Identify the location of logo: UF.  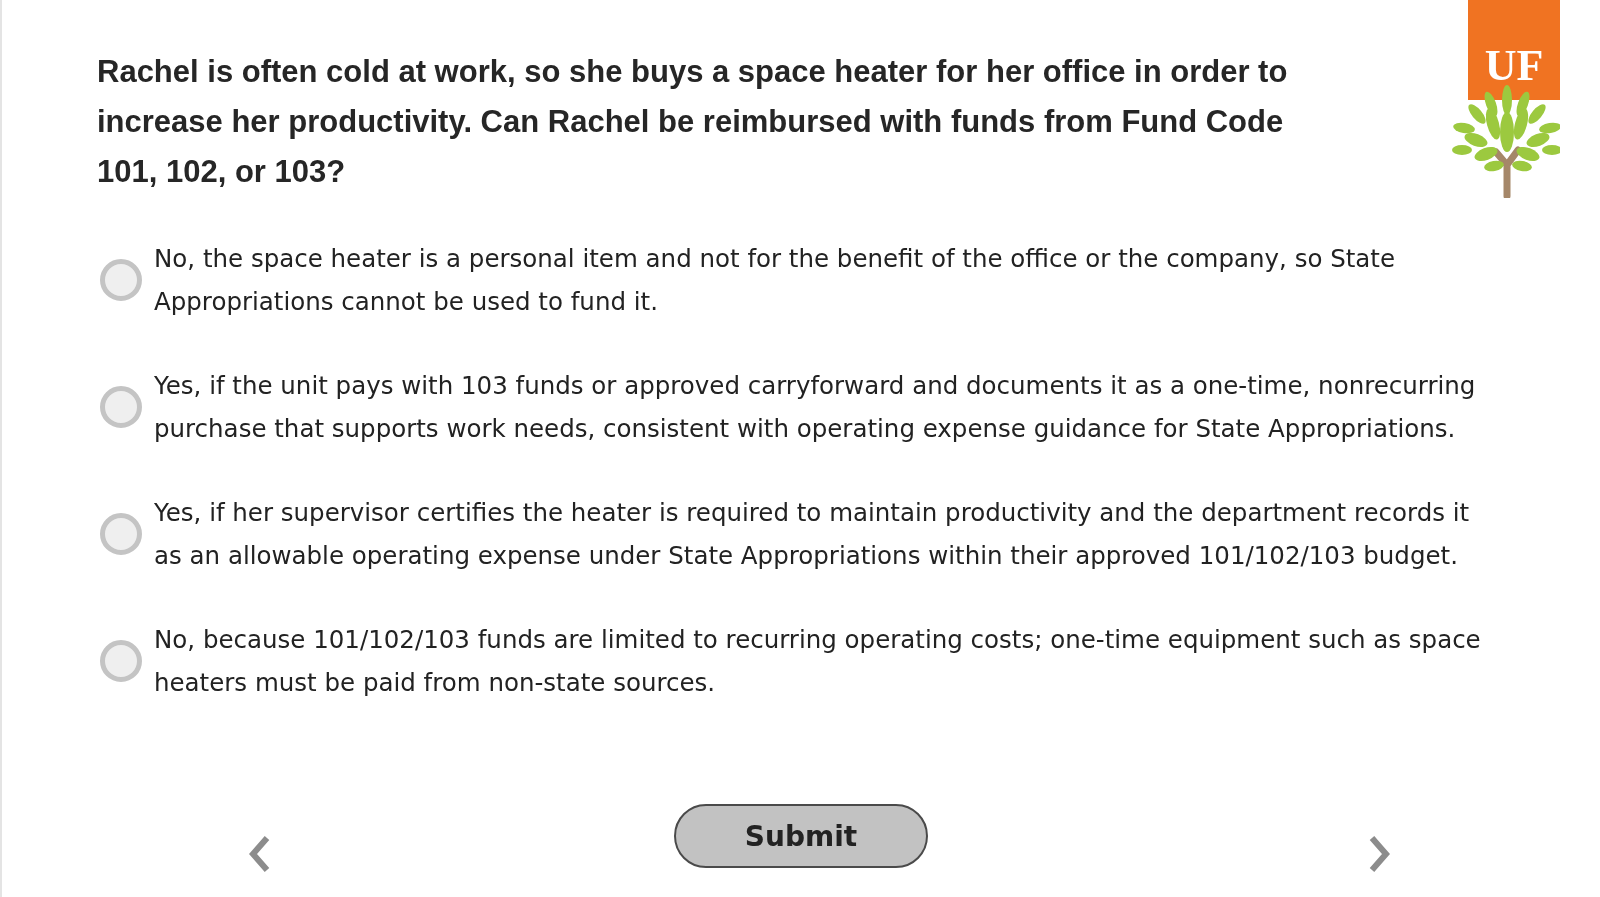
(1502, 99).